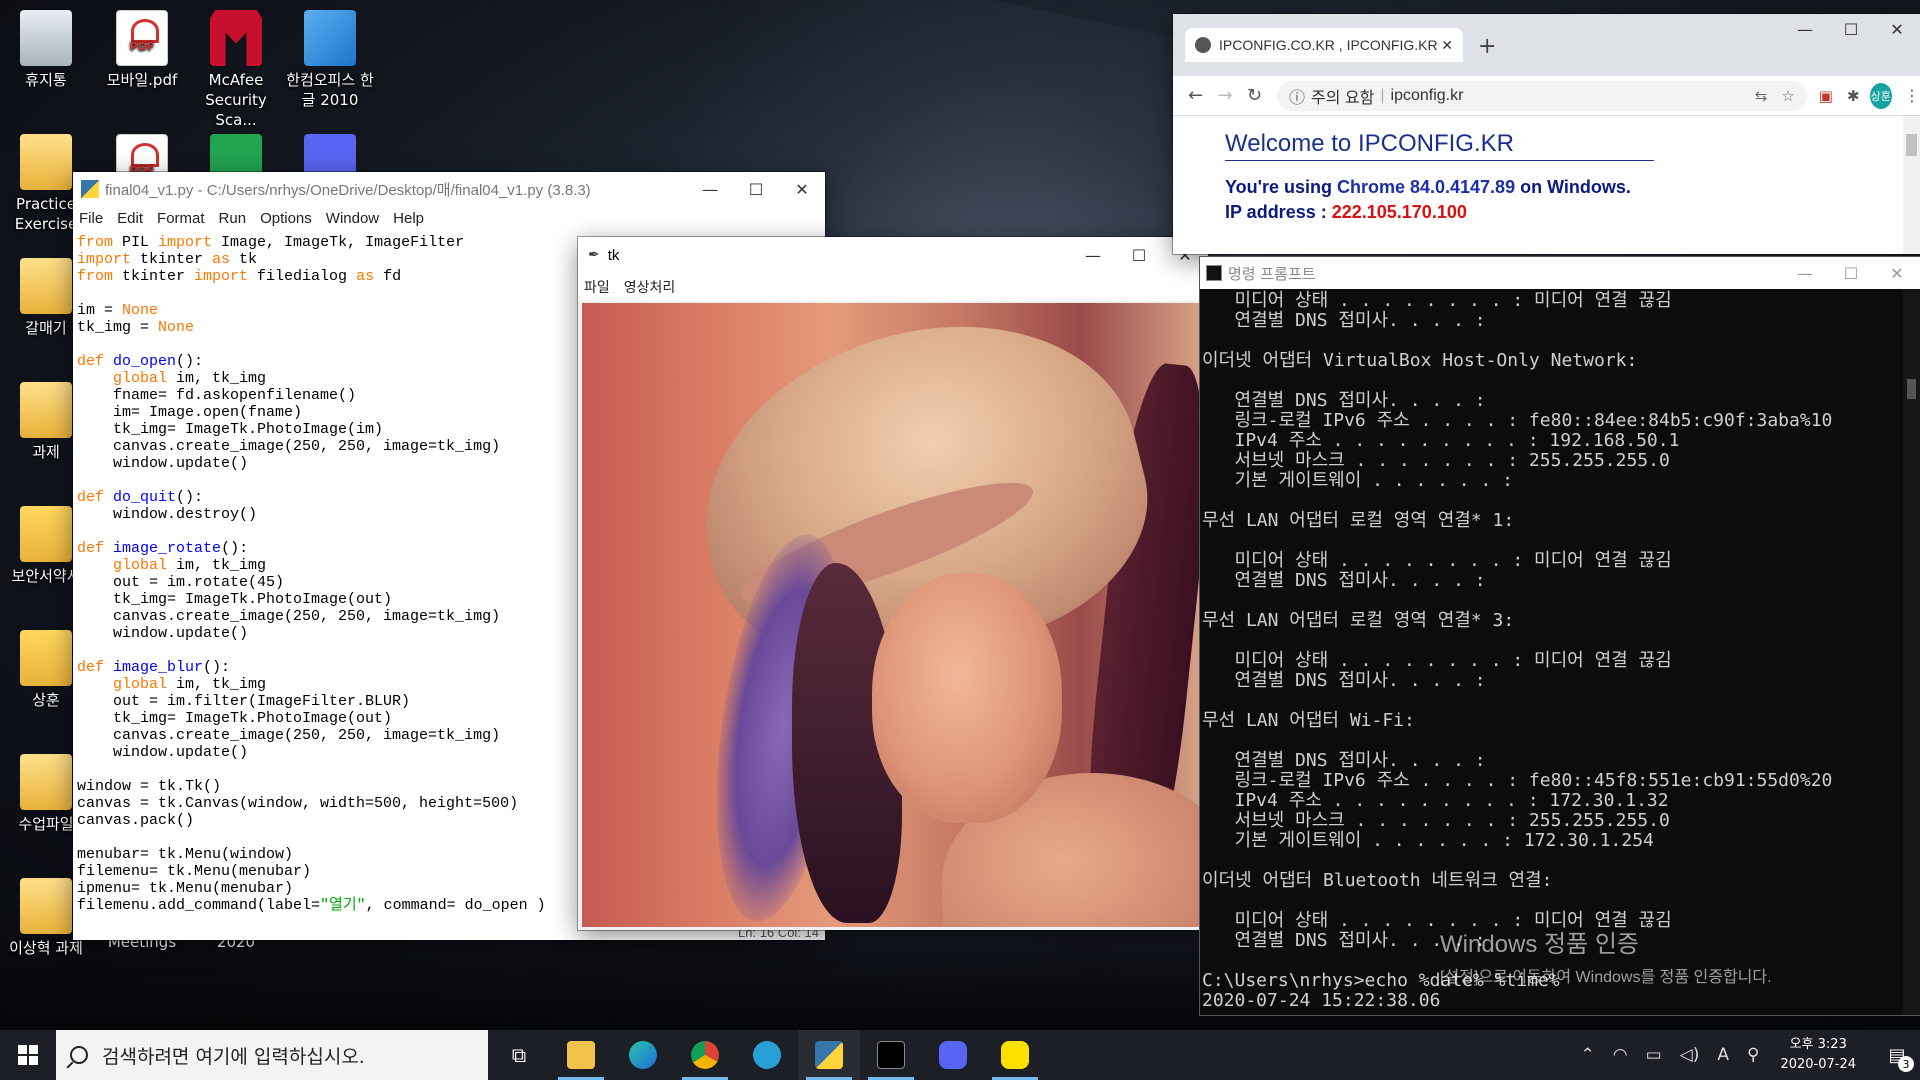  I want to click on profile-avatar: 상훈, so click(1880, 95).